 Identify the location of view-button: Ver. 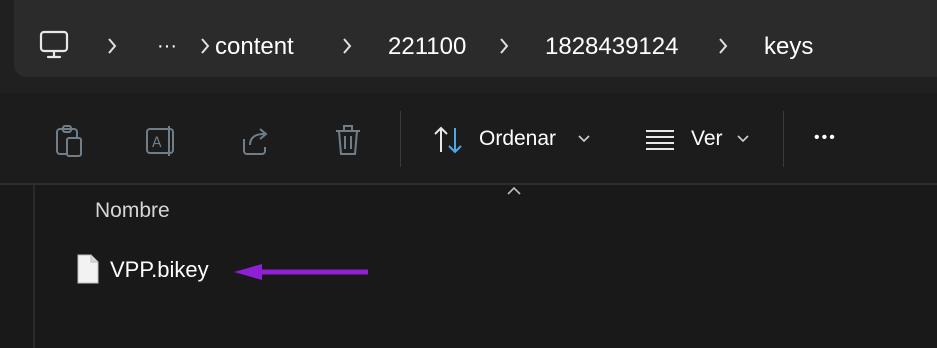
(698, 140).